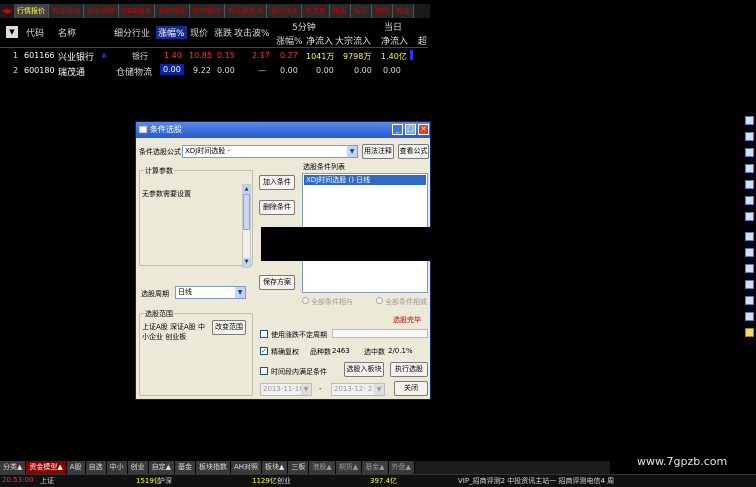 Image resolution: width=756 pixels, height=487 pixels. What do you see at coordinates (422, 40) in the screenshot?
I see `header-super: 超` at bounding box center [422, 40].